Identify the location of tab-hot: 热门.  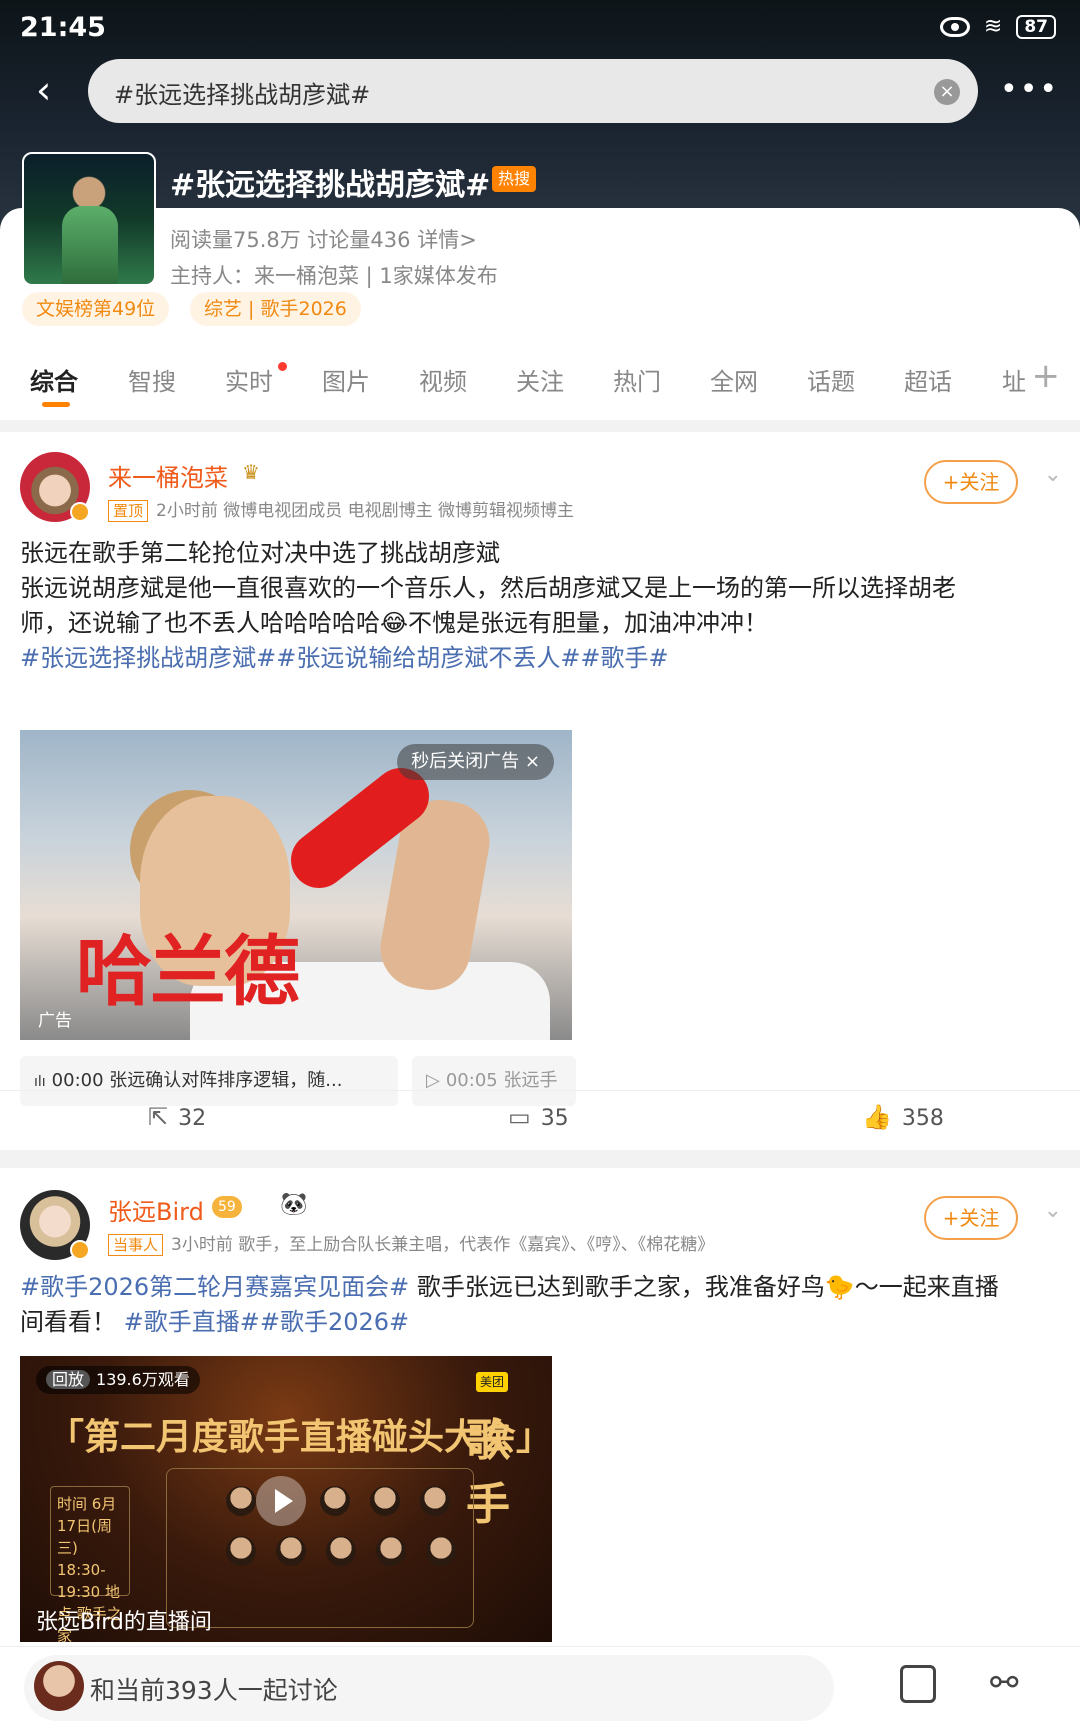
(637, 379).